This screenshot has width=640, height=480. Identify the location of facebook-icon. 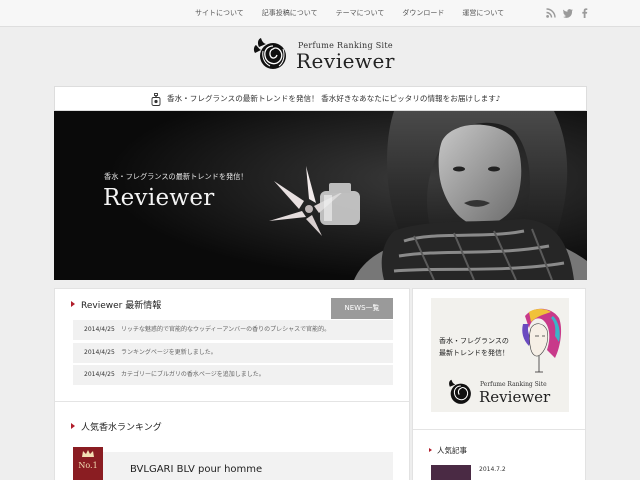
(585, 13).